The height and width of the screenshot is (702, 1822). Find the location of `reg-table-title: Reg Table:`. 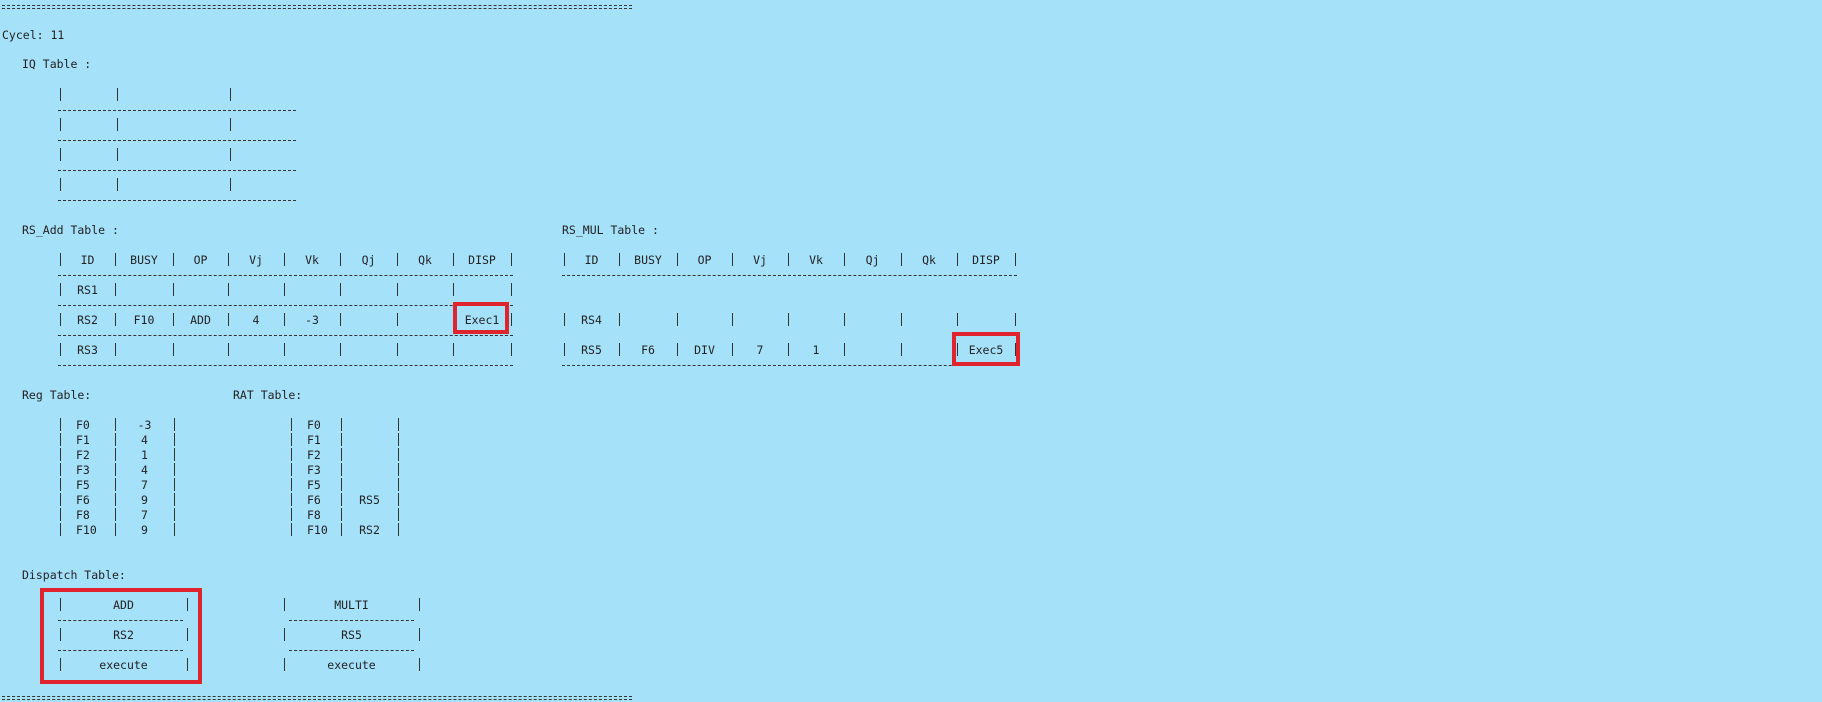

reg-table-title: Reg Table: is located at coordinates (57, 395).